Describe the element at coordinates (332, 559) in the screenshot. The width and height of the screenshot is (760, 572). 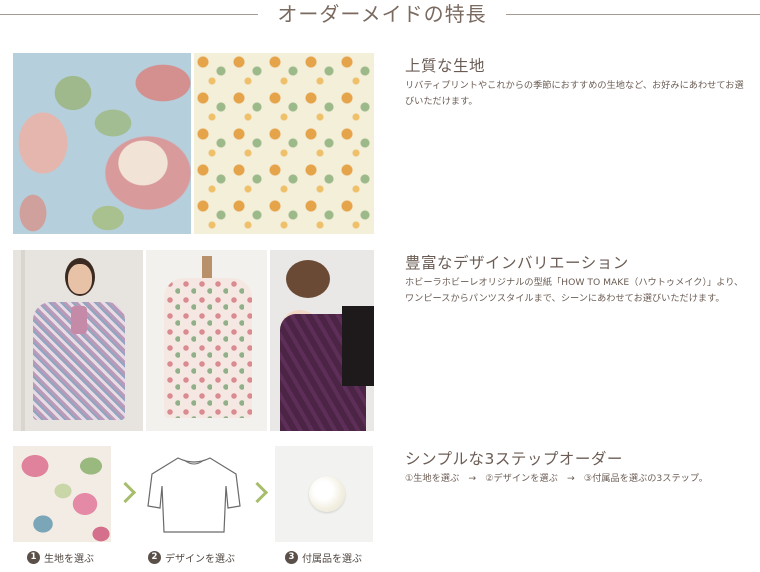
I see `step-3-text: 付属品を選ぶ` at that location.